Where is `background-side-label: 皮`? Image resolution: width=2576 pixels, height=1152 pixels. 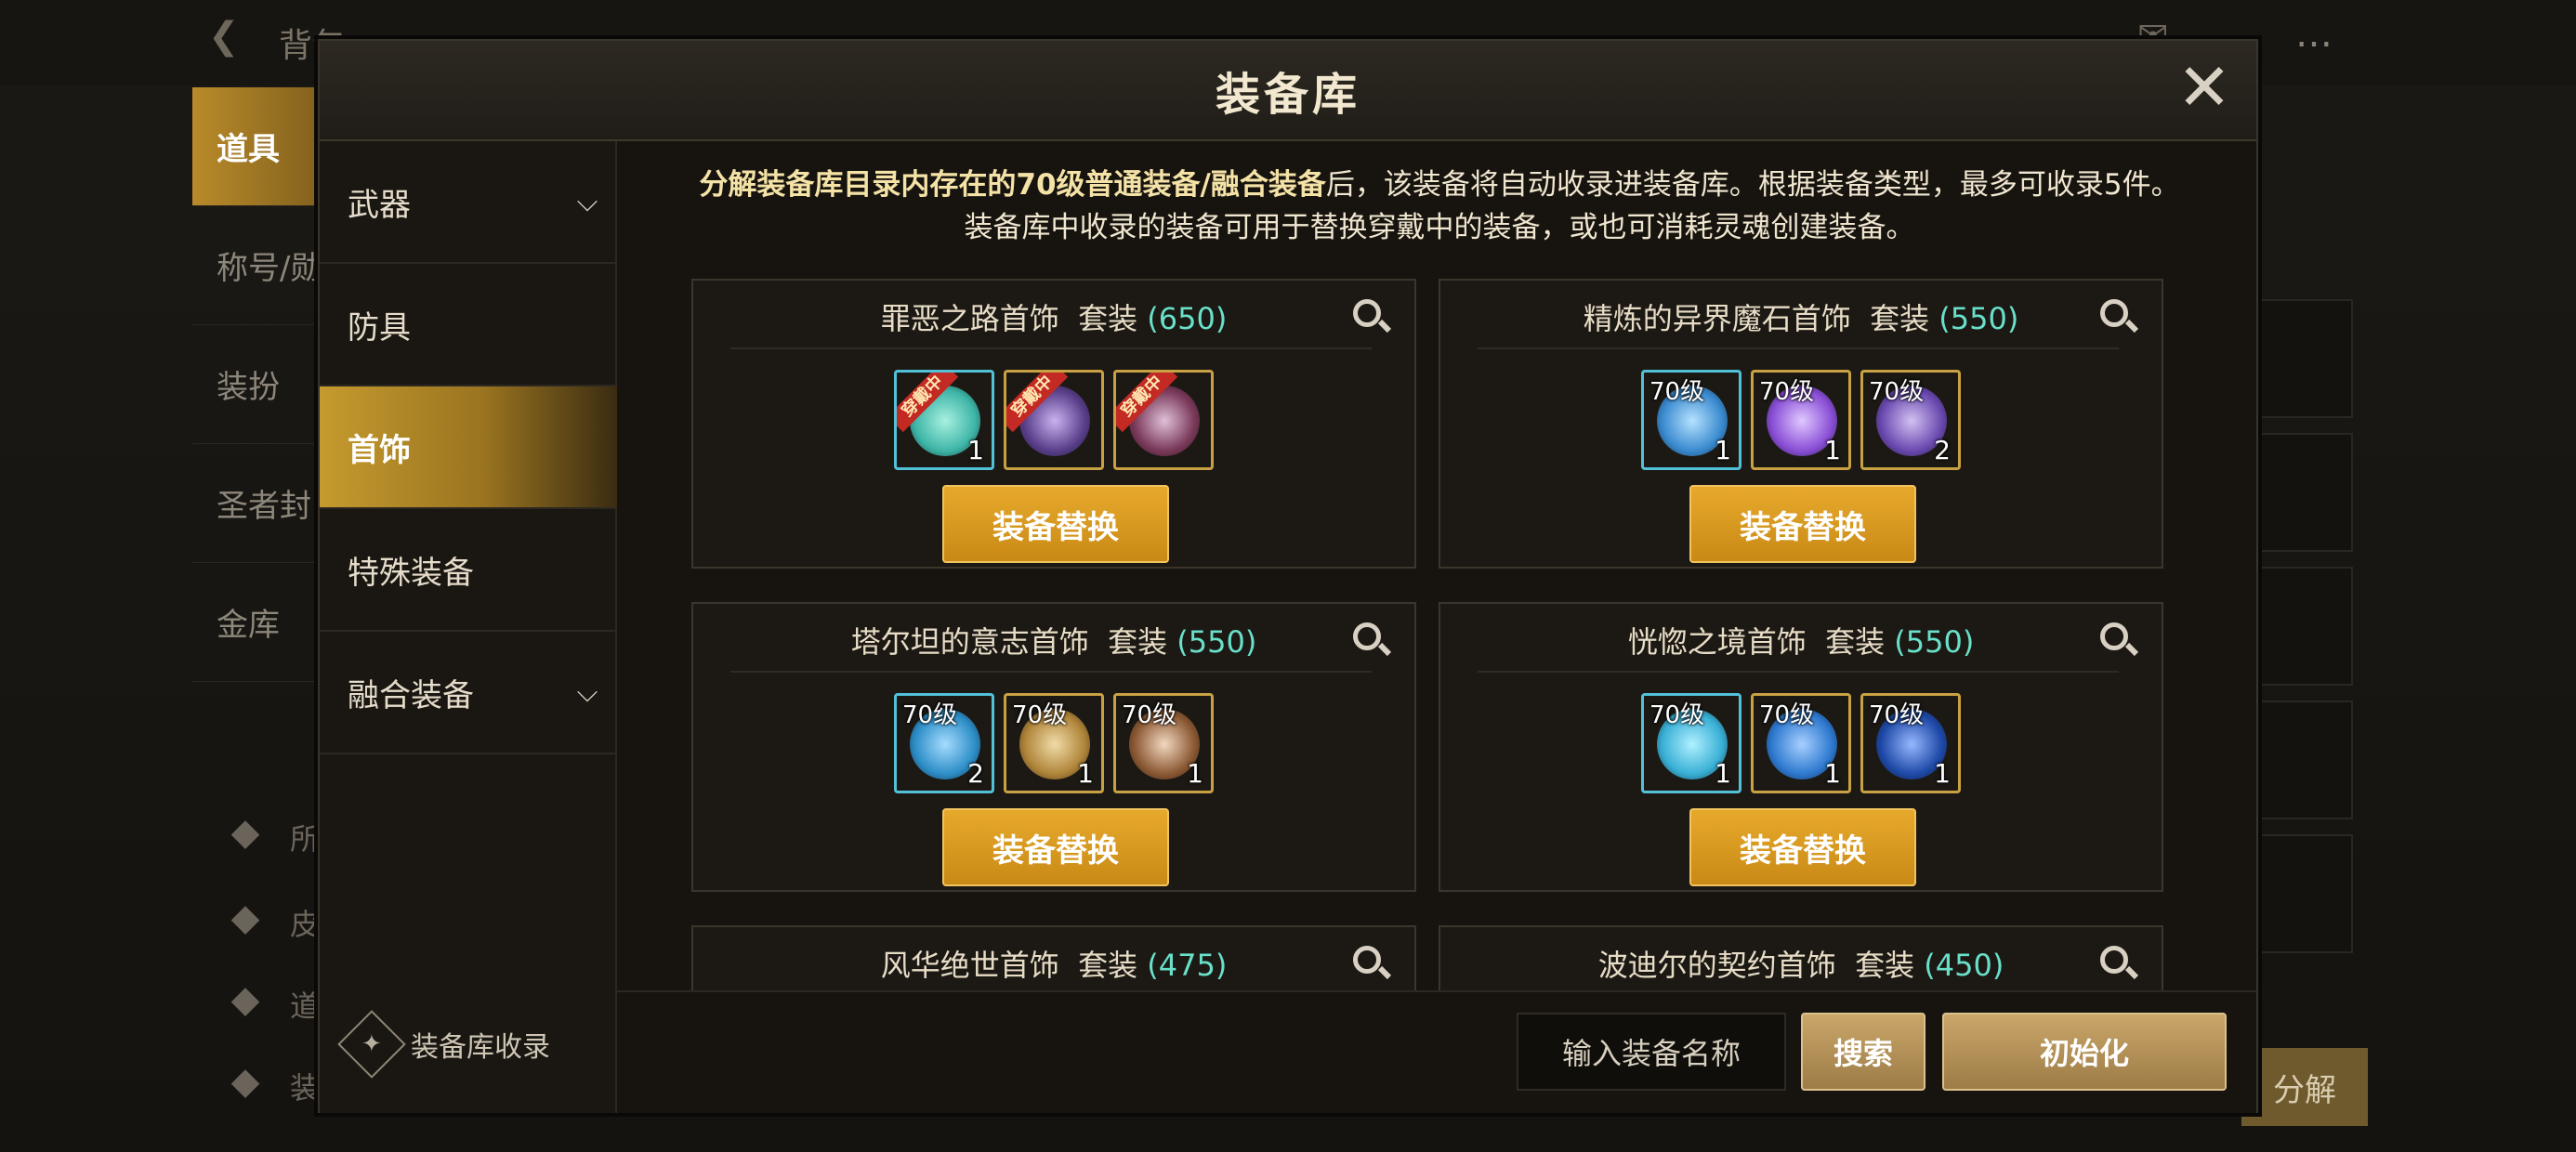 background-side-label: 皮 is located at coordinates (305, 924).